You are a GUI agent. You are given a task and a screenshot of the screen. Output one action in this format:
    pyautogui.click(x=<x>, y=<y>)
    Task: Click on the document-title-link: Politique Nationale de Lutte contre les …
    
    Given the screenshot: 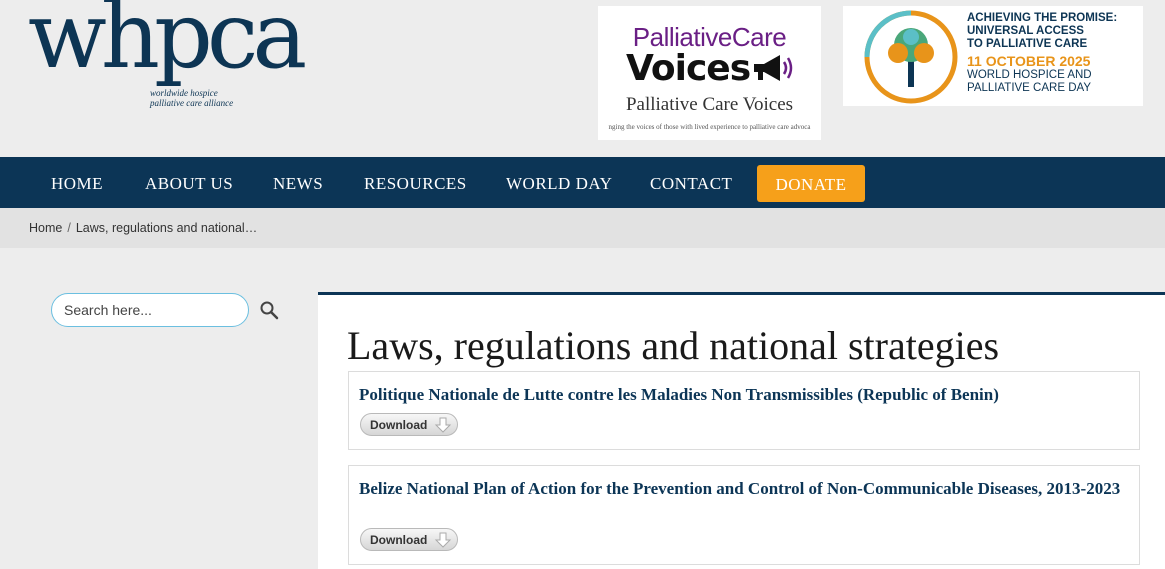 What is the action you would take?
    pyautogui.click(x=744, y=394)
    